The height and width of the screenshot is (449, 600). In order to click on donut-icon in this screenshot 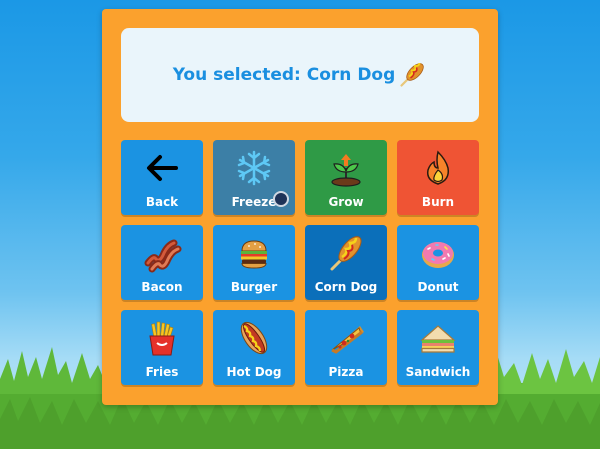, I will do `click(438, 253)`.